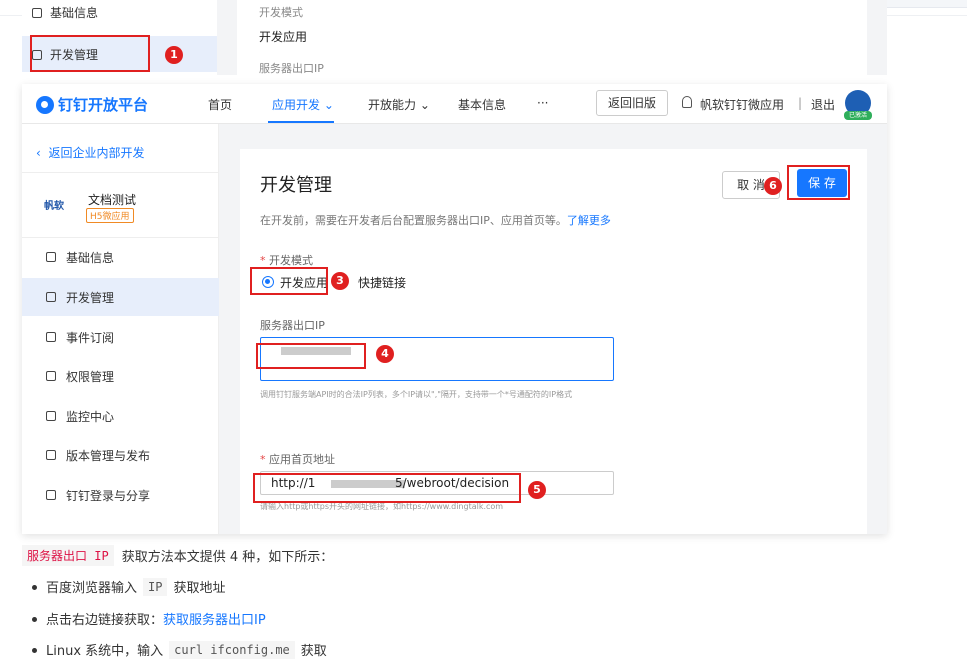  I want to click on bar-chart-icon, so click(51, 416).